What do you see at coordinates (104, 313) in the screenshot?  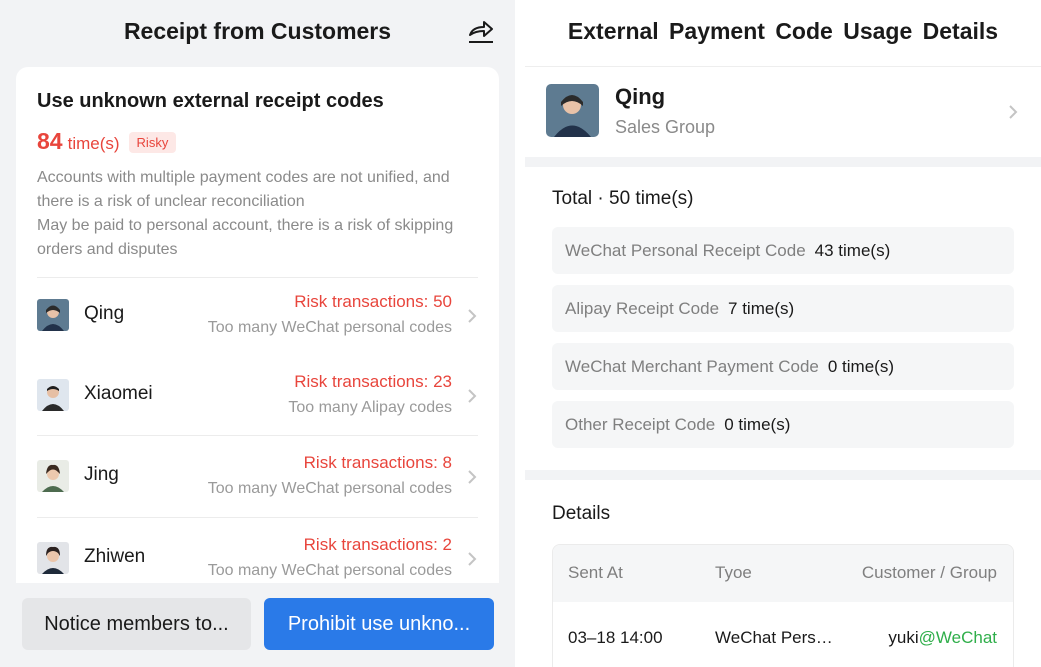 I see `member-name: Qing` at bounding box center [104, 313].